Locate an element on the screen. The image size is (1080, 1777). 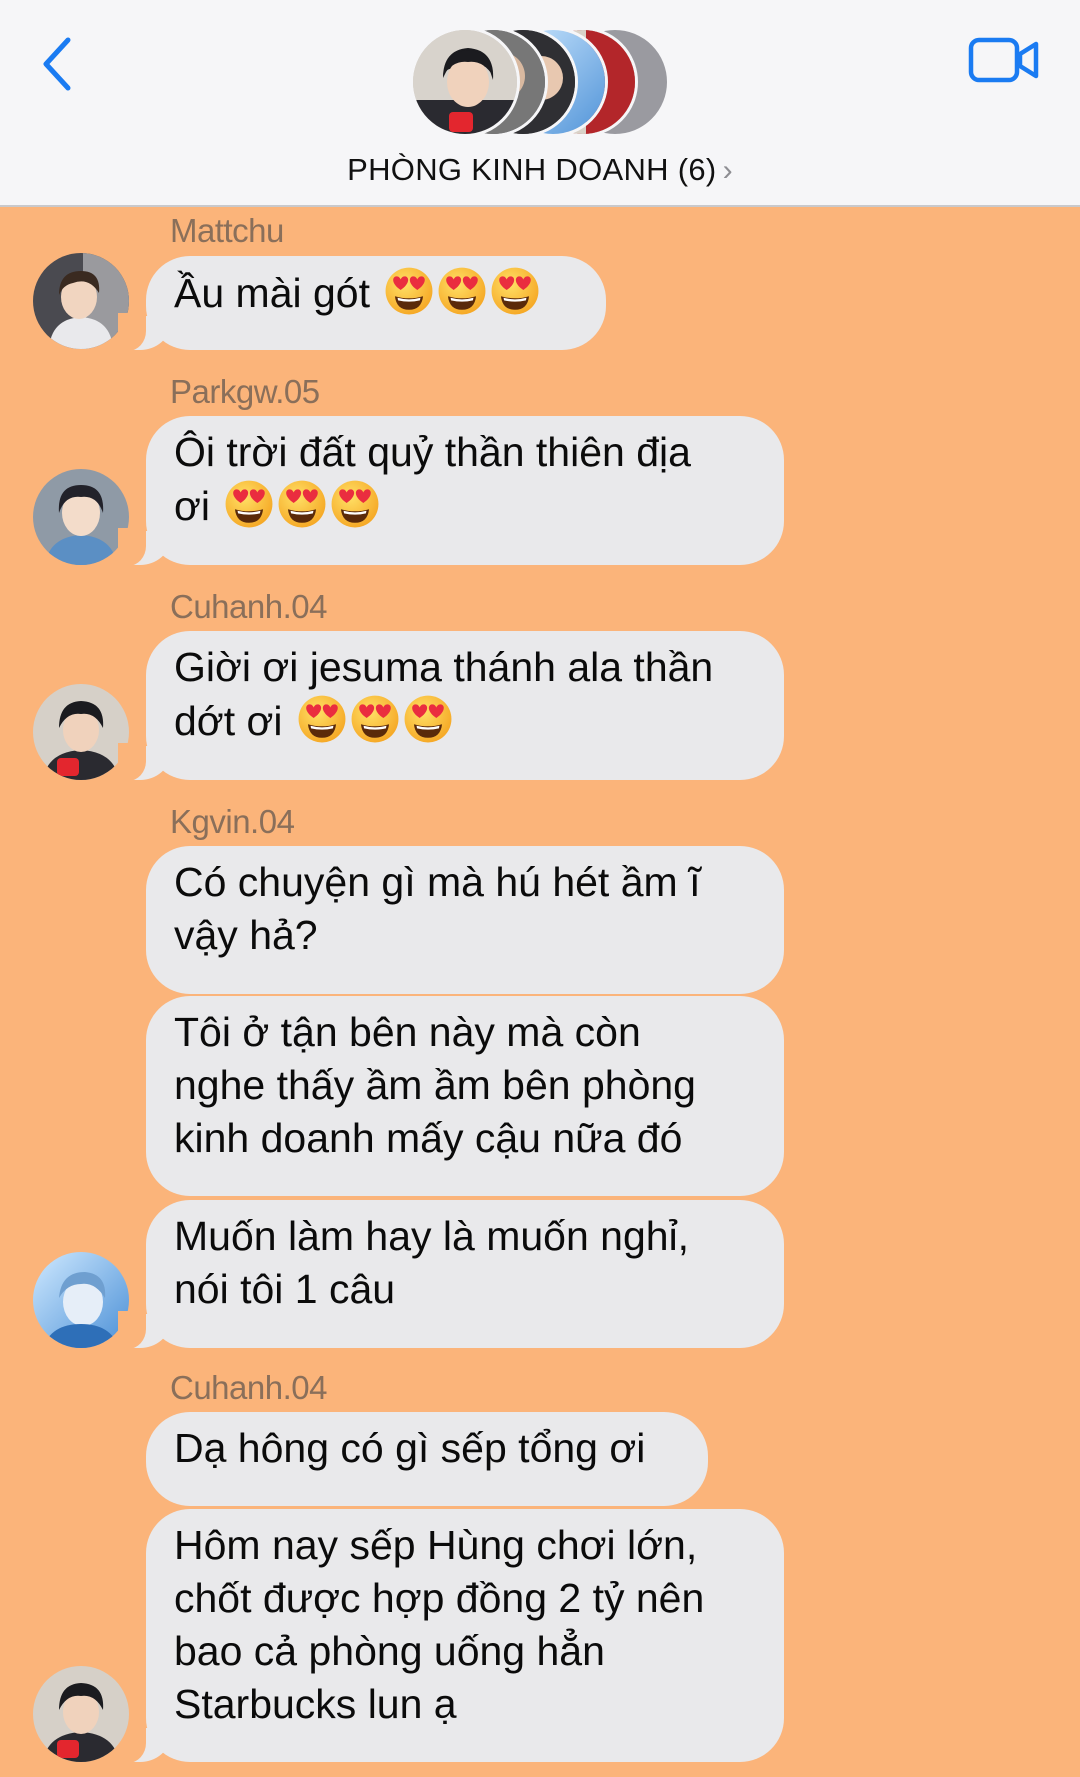
message-bubble: Giời ơi jesuma thánh ala thần dớt ơi is located at coordinates (451, 706).